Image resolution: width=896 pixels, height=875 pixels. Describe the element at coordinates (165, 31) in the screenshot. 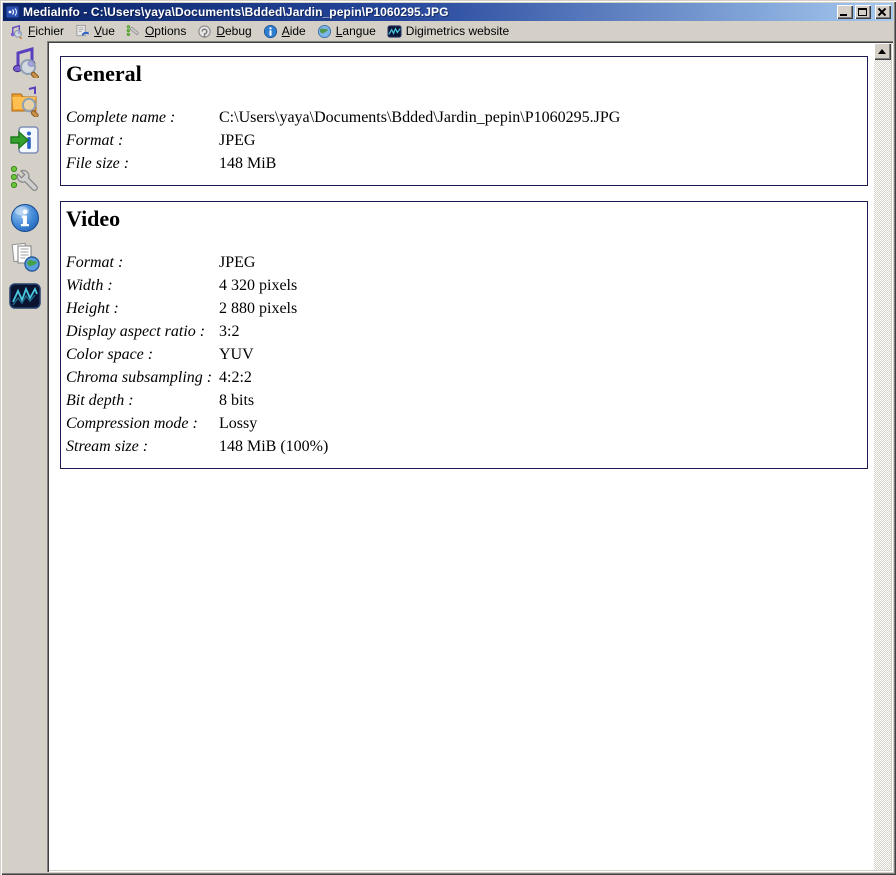

I see `menu-item-label: Options` at that location.